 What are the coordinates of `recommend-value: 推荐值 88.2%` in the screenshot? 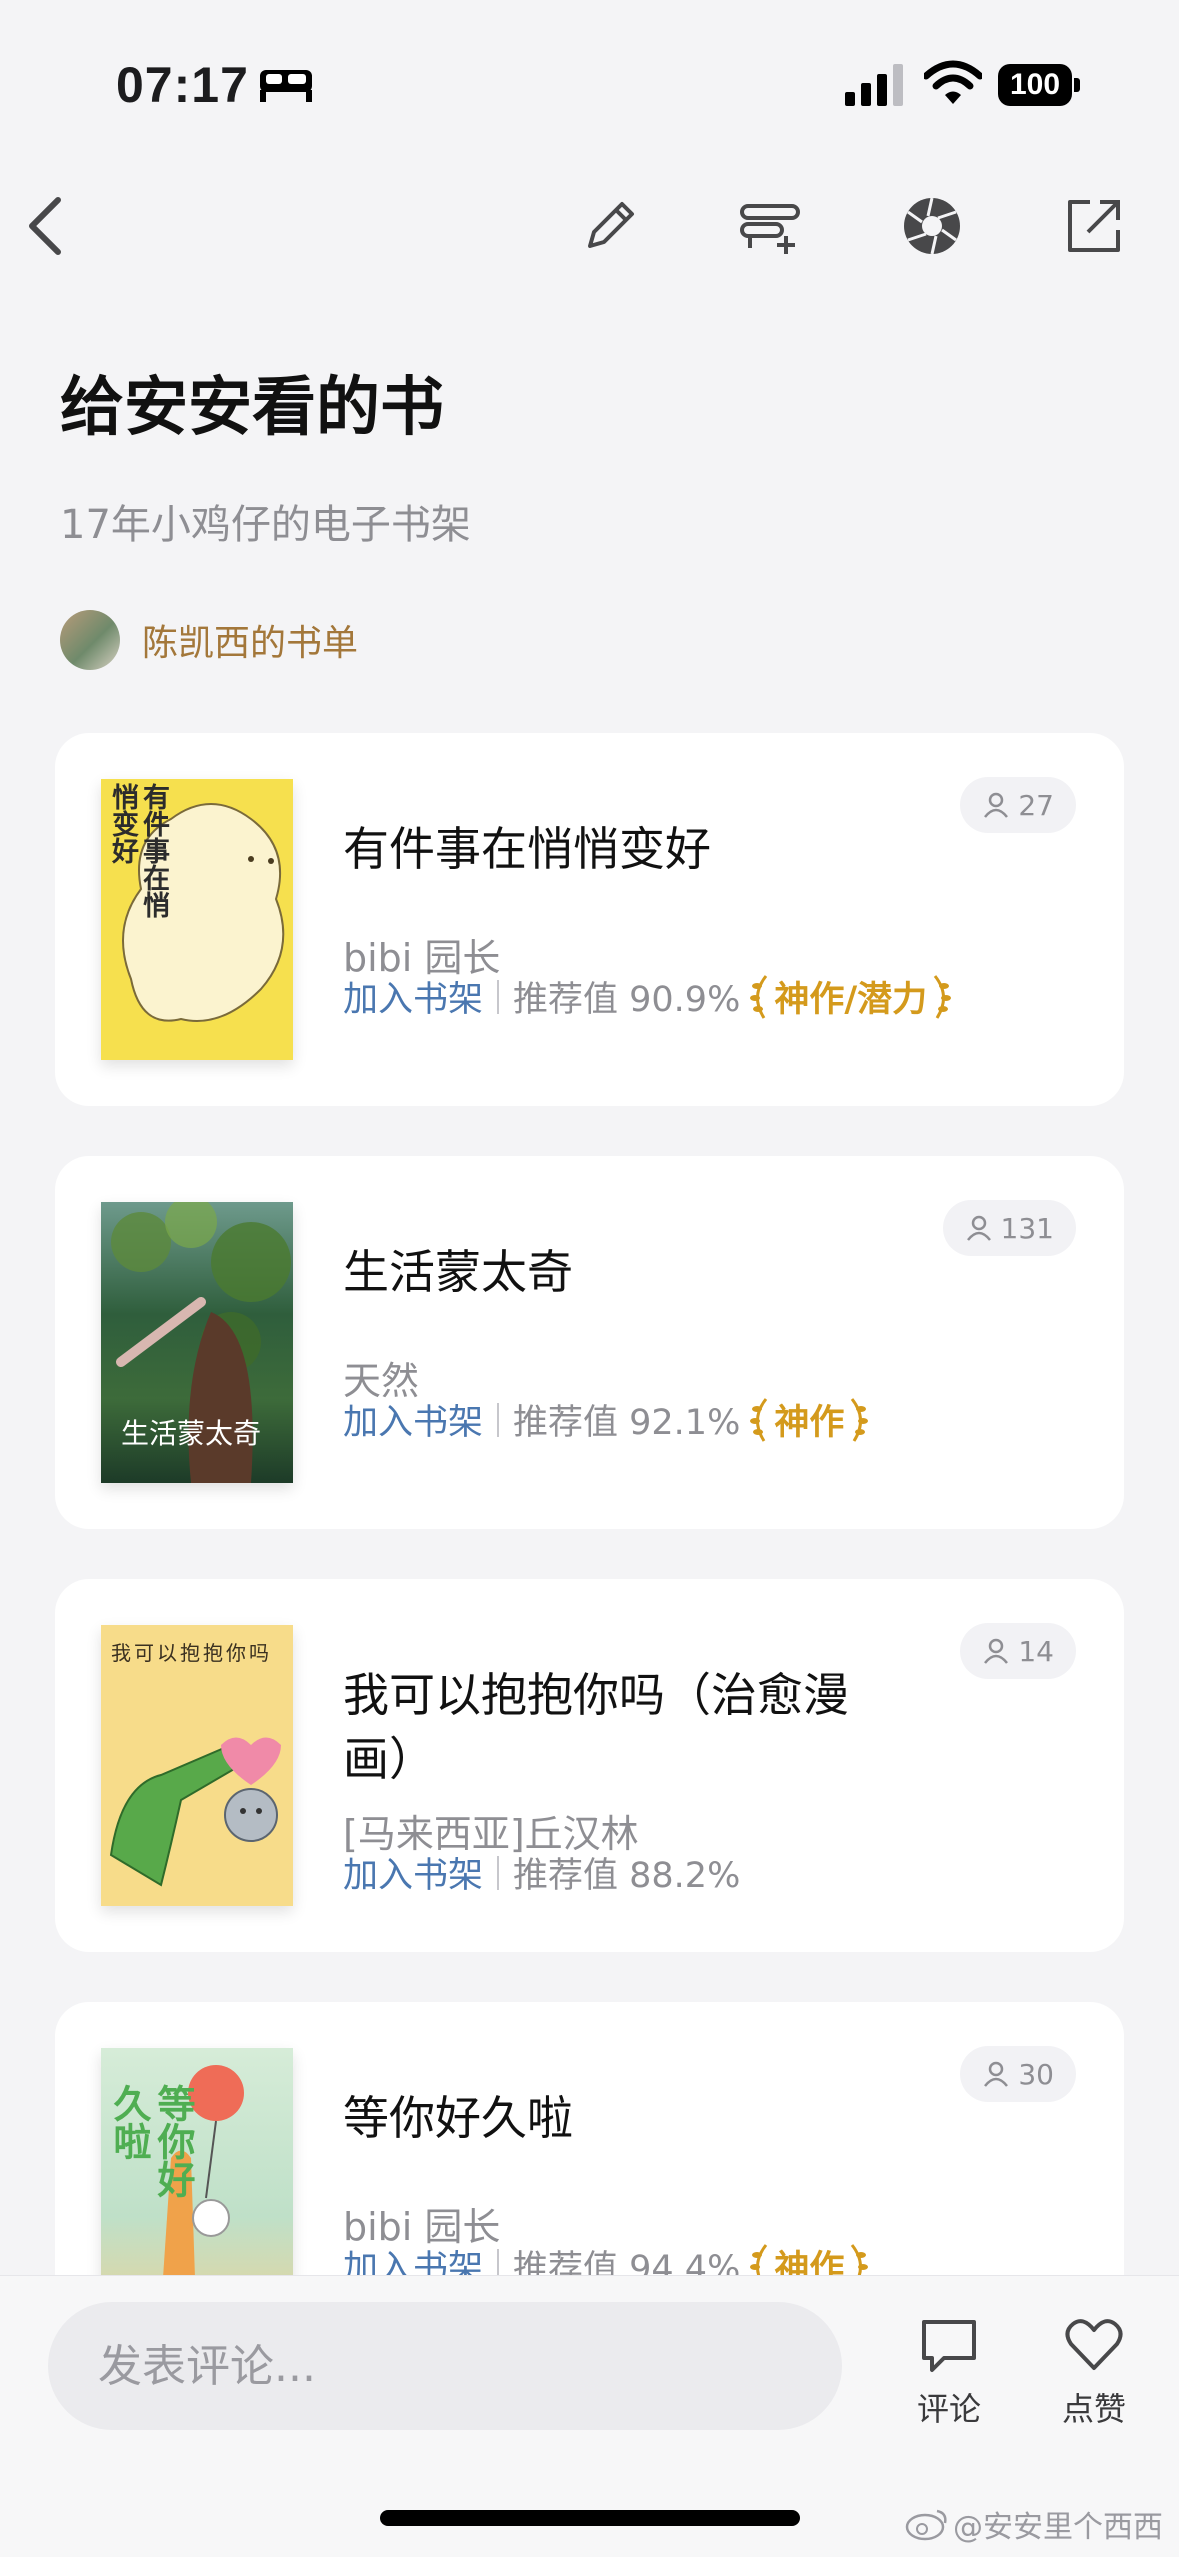 It's located at (627, 1876).